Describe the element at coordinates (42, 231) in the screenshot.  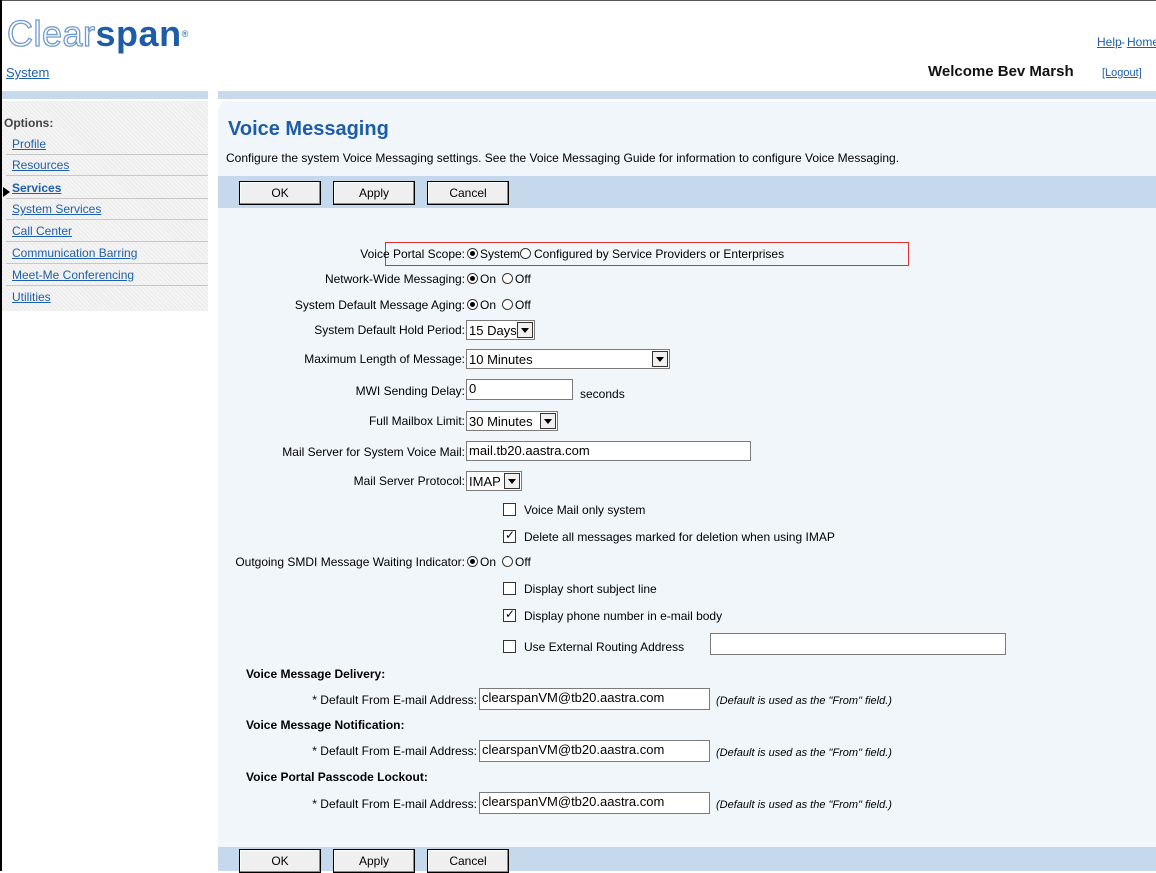
I see `sidebar-item-label: Call Center` at that location.